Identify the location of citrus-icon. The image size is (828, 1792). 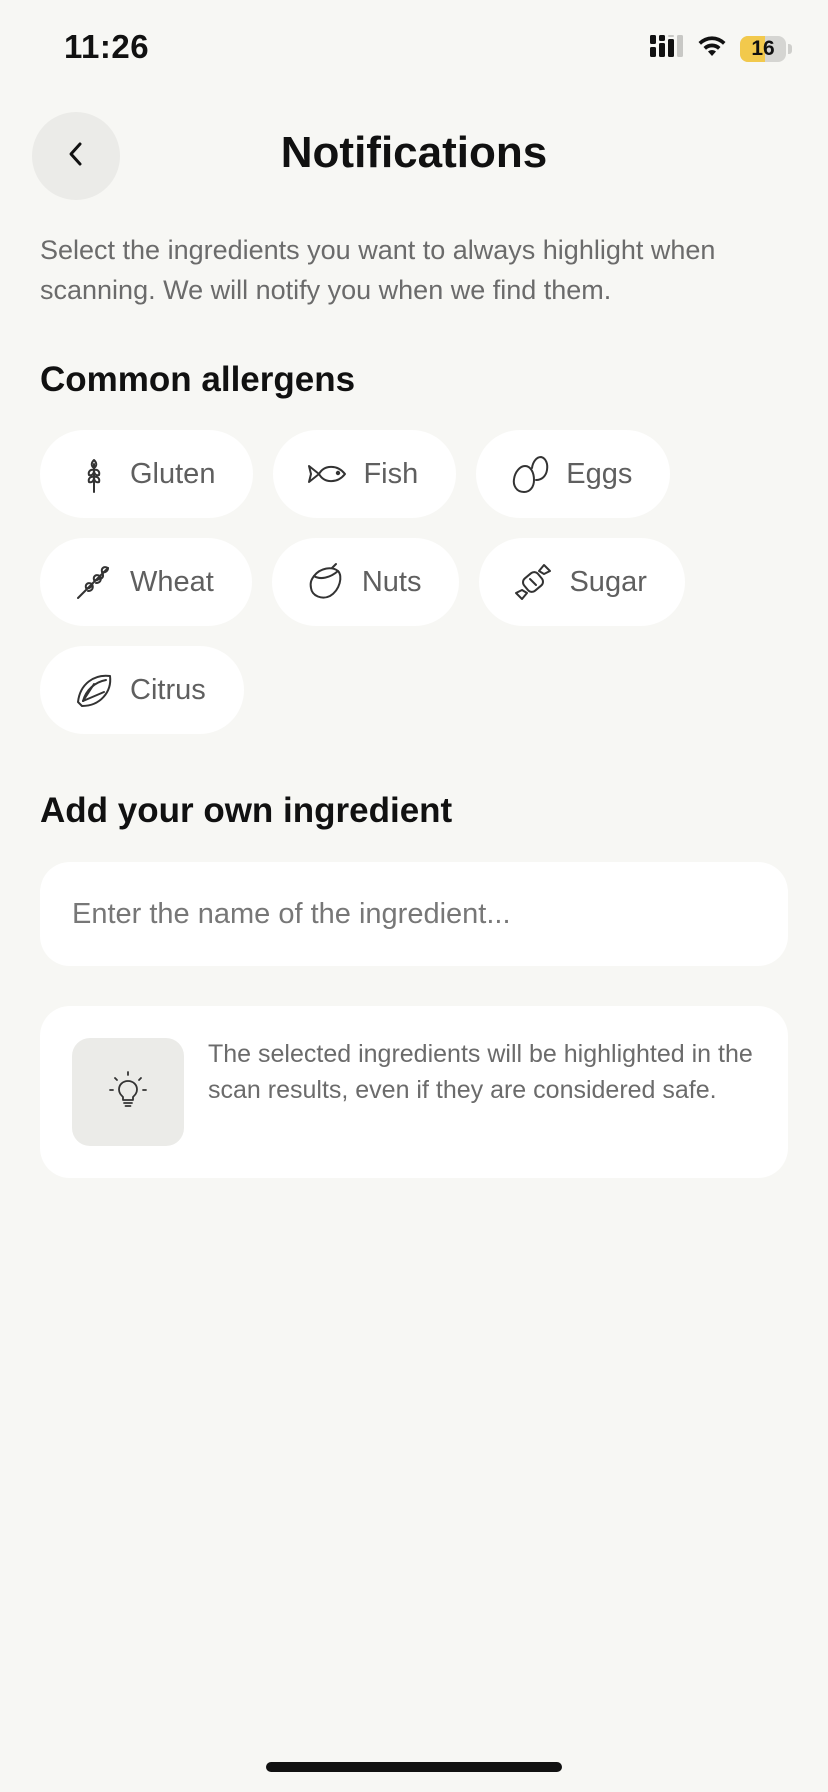
(94, 690).